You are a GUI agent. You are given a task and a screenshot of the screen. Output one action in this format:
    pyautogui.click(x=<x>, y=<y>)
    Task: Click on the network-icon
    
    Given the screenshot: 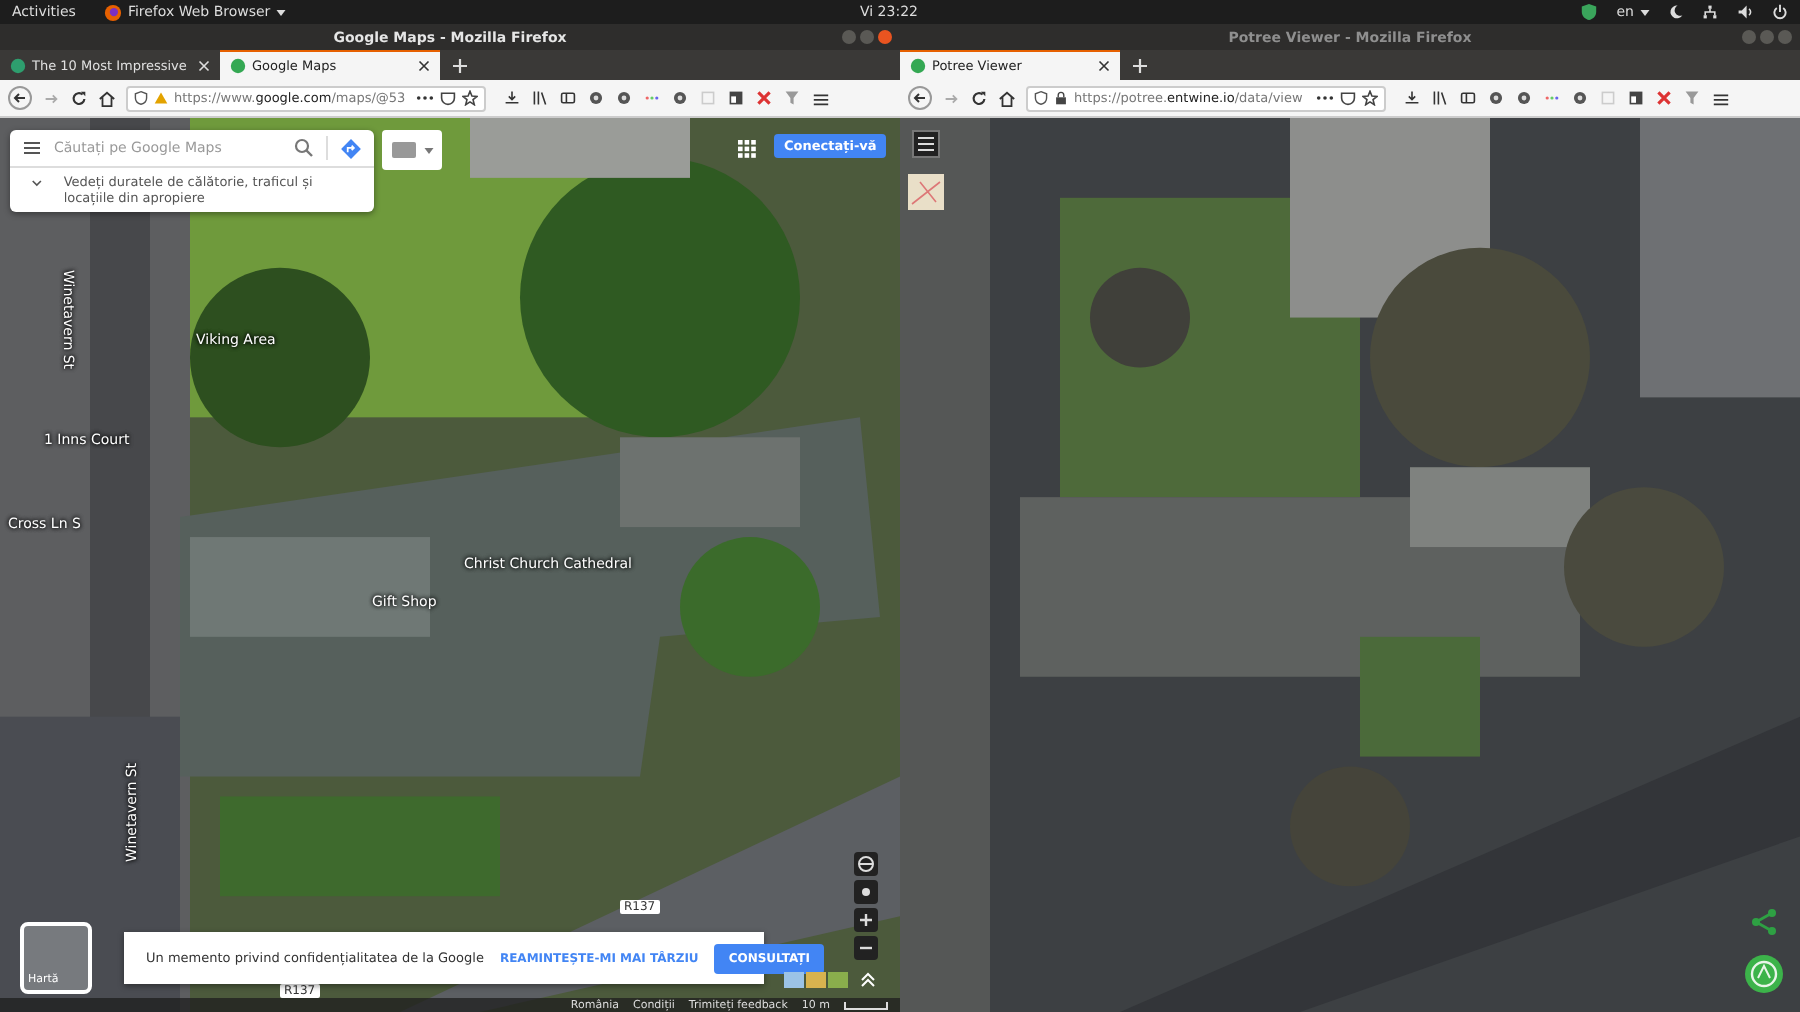 What is the action you would take?
    pyautogui.click(x=1710, y=12)
    